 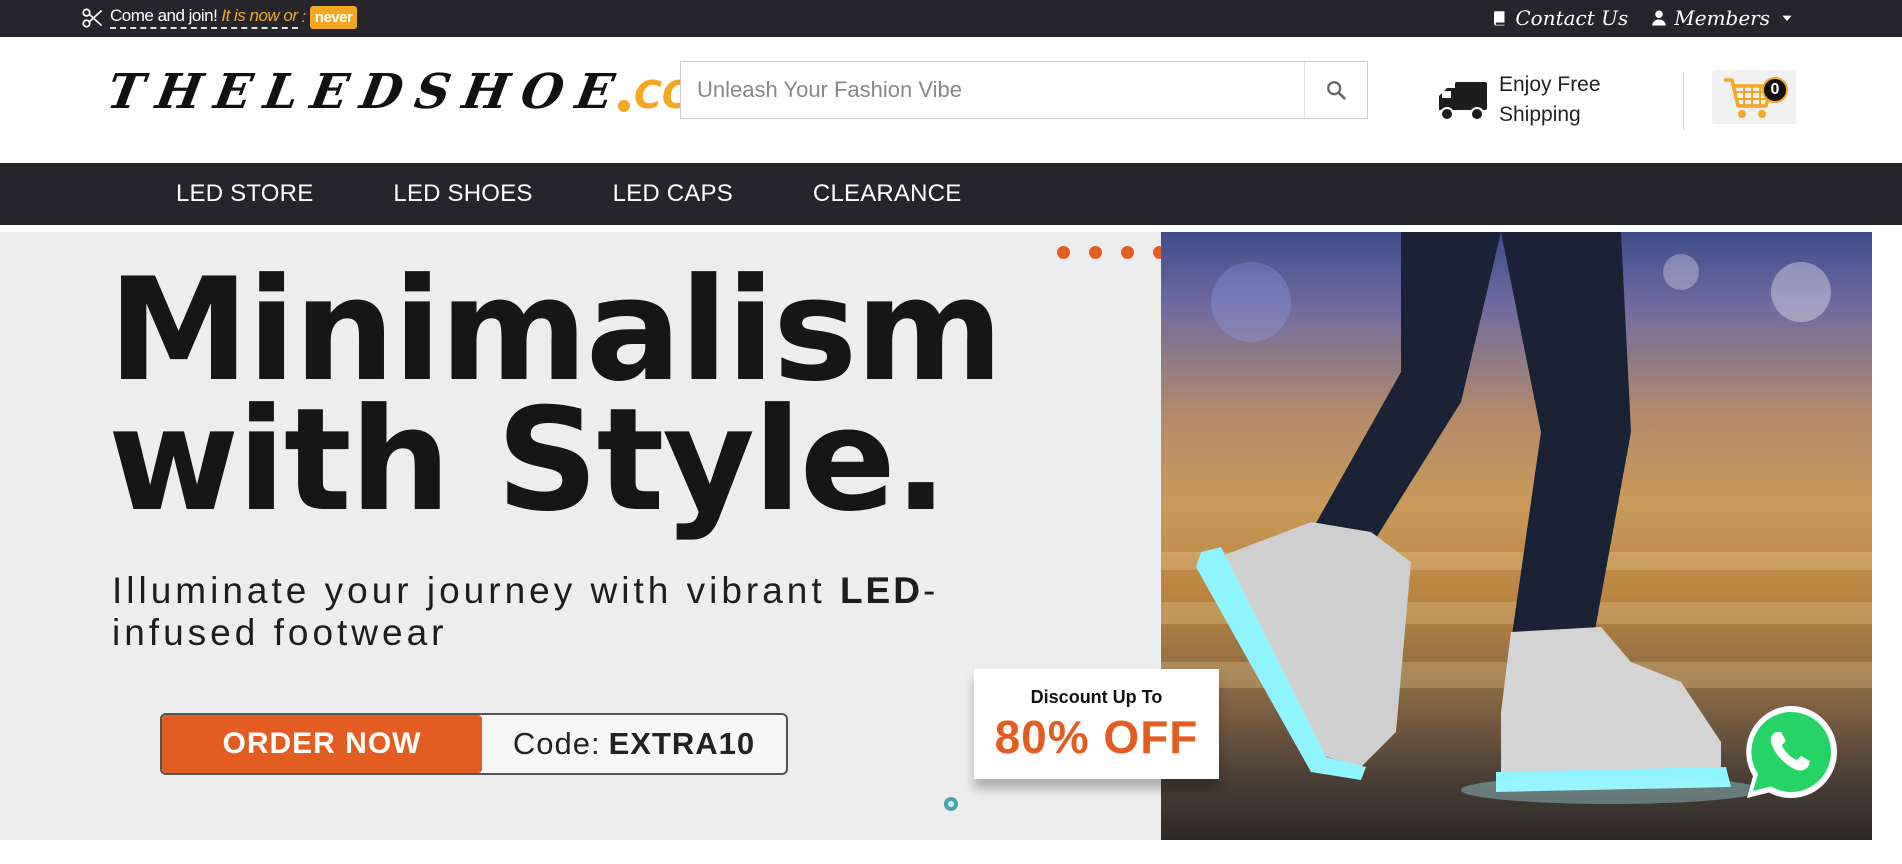 What do you see at coordinates (1572, 18) in the screenshot?
I see `contact-us-label: Contact Us` at bounding box center [1572, 18].